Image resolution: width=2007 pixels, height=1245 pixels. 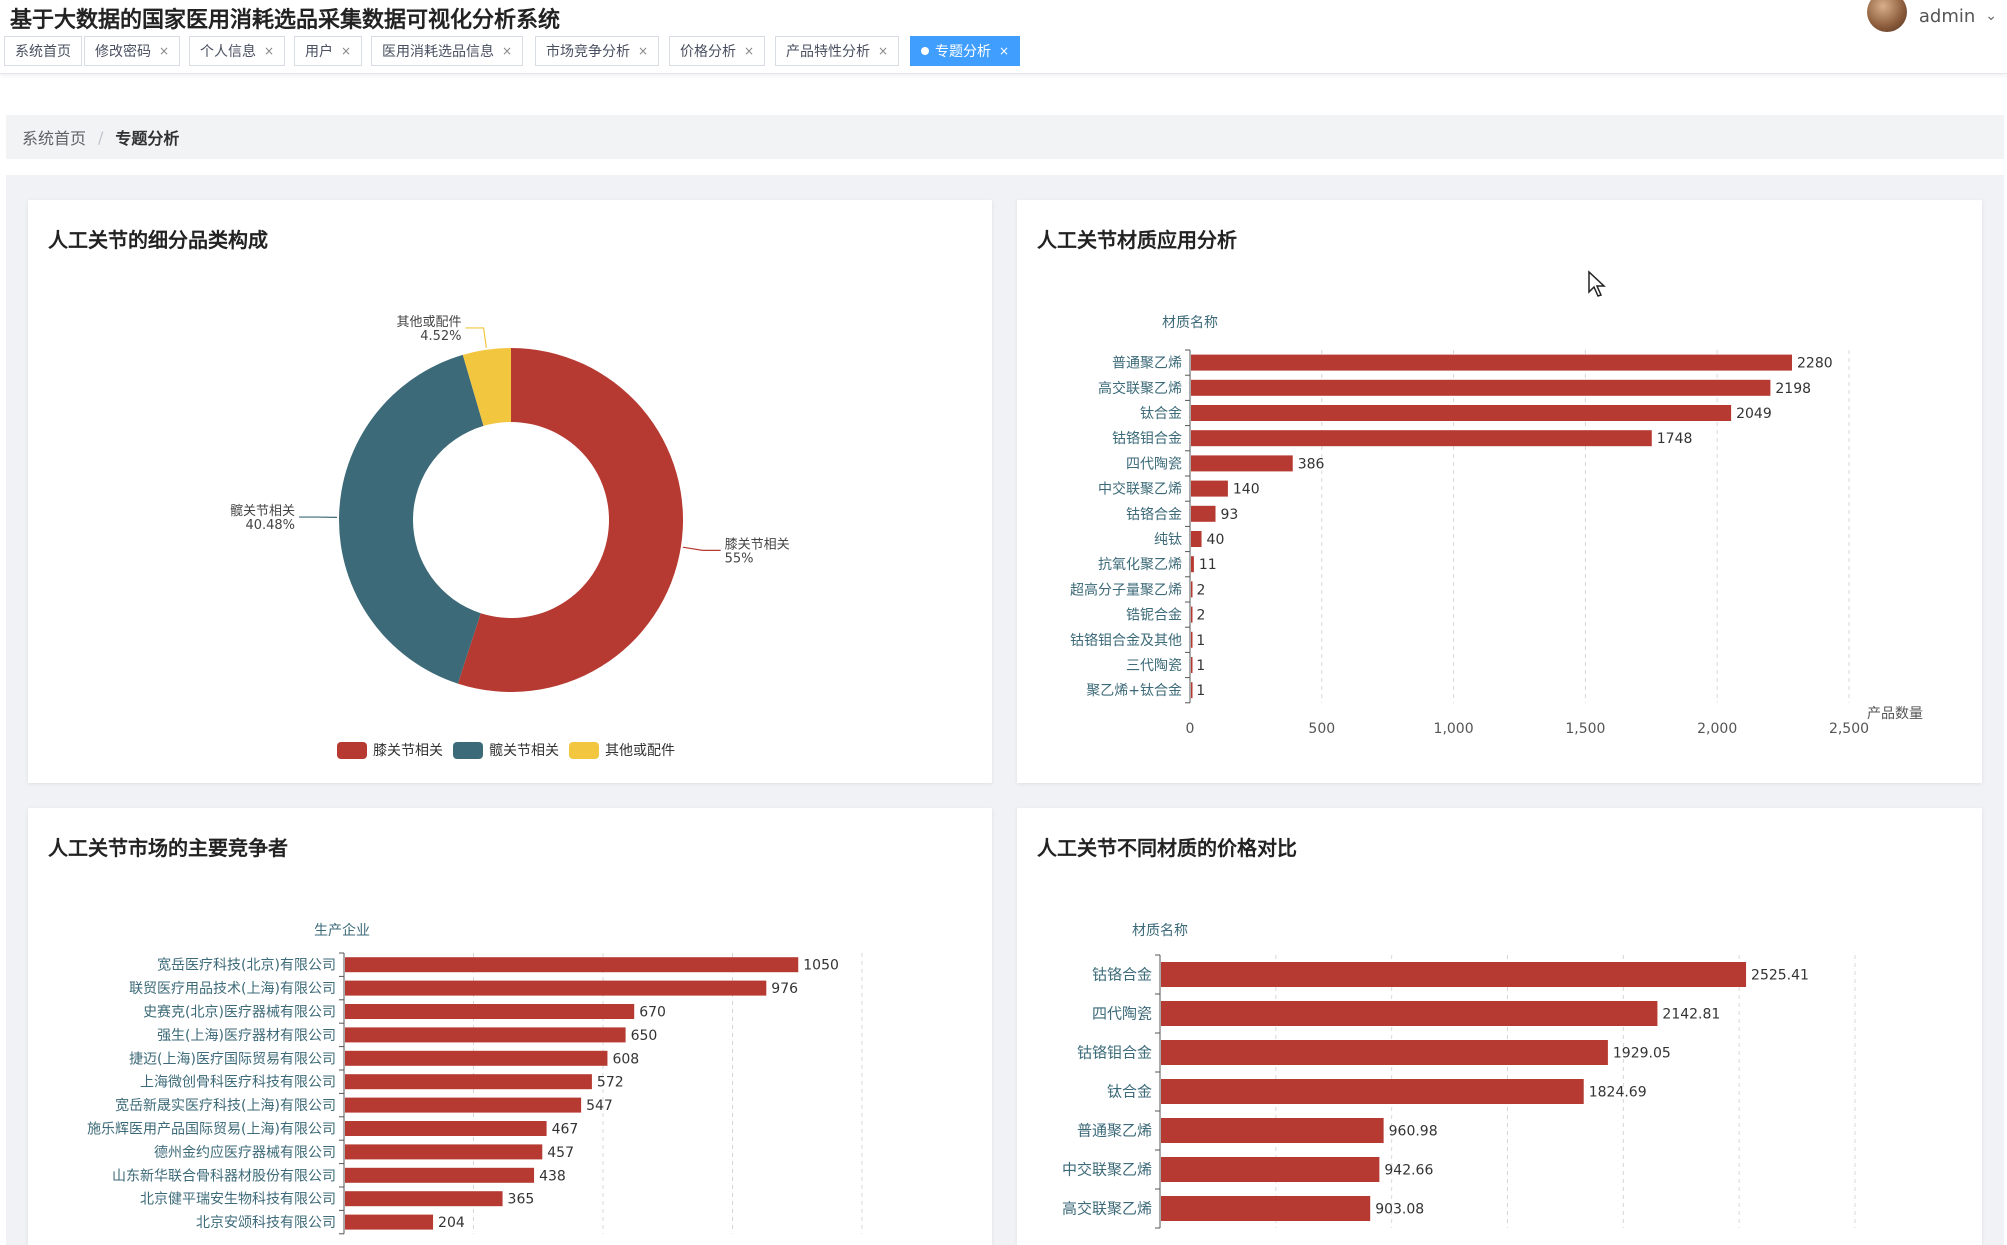 I want to click on value-label: 608, so click(x=625, y=1059).